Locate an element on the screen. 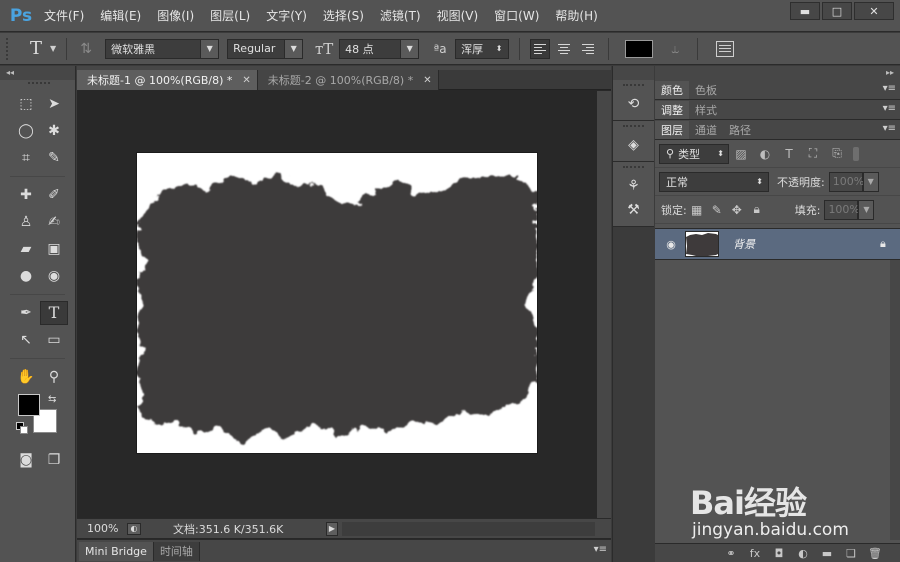 The image size is (900, 562). link-layers-icon: ⚭ is located at coordinates (731, 553).